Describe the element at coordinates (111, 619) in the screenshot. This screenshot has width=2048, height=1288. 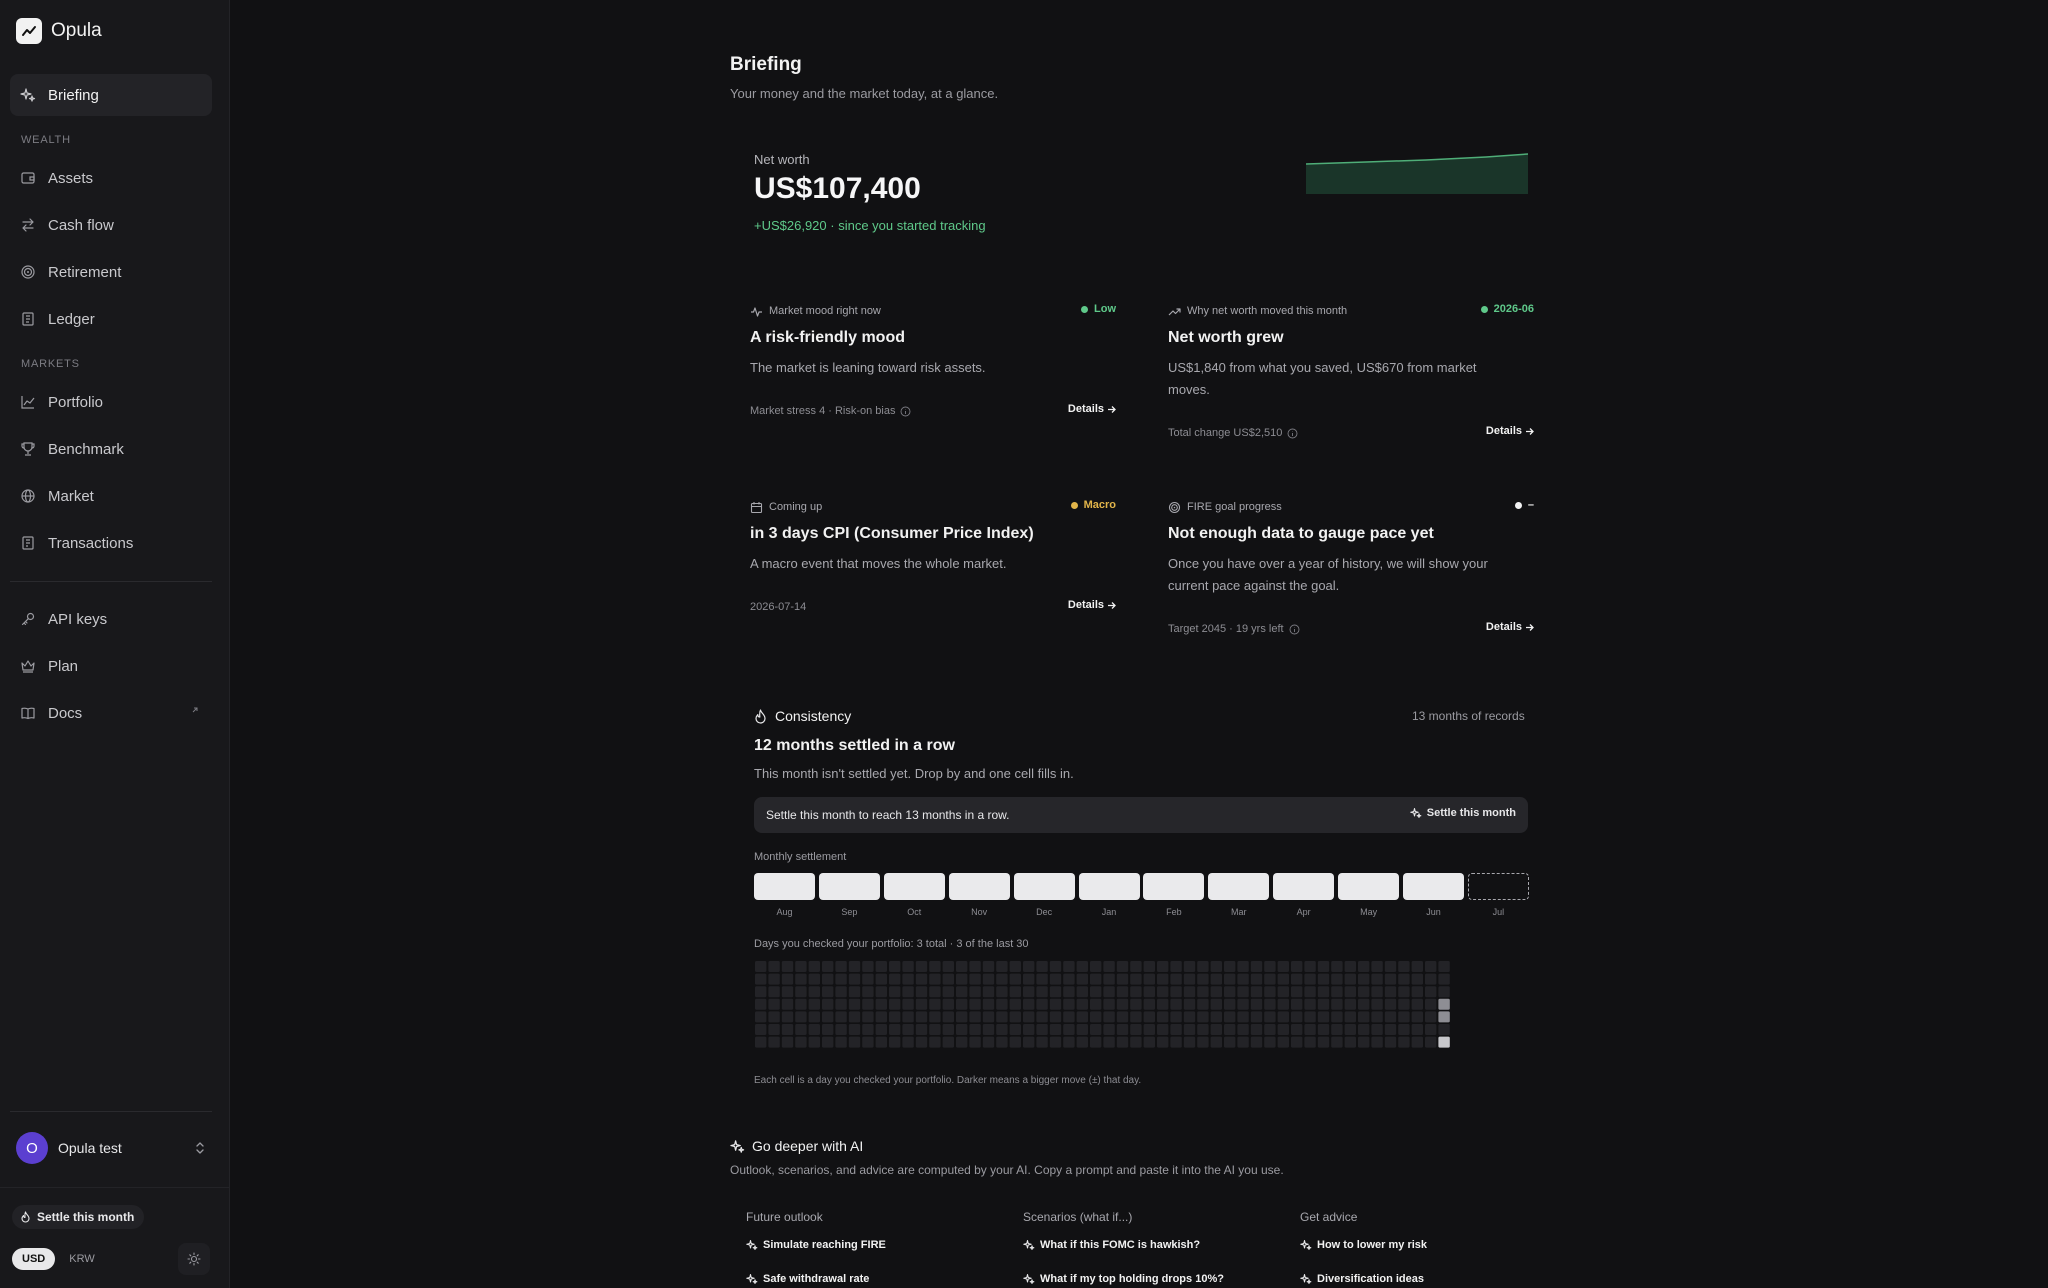
I see `sidebar-item-api-keys: API keys` at that location.